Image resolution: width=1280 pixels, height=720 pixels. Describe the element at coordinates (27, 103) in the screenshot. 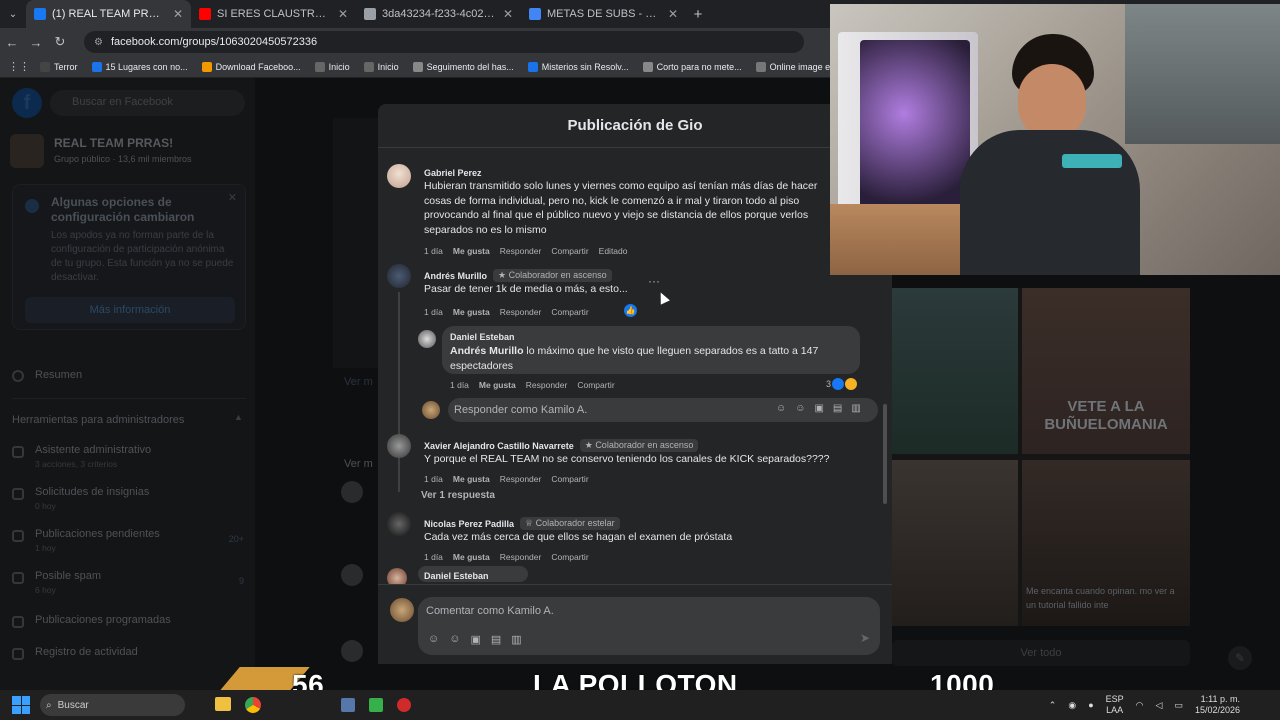

I see `facebook-logo-icon: f` at that location.